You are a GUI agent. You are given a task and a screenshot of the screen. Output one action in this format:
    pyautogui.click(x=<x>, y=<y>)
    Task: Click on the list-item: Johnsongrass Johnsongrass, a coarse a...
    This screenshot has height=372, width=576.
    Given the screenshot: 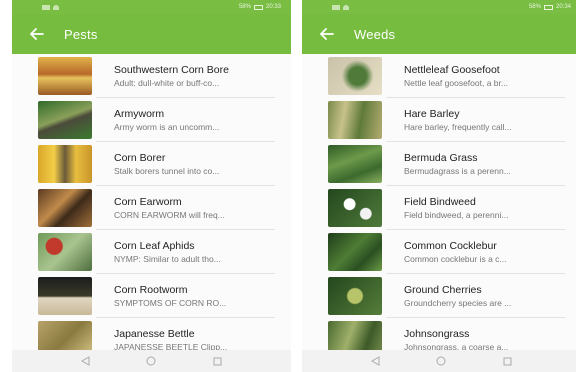 What is the action you would take?
    pyautogui.click(x=439, y=334)
    